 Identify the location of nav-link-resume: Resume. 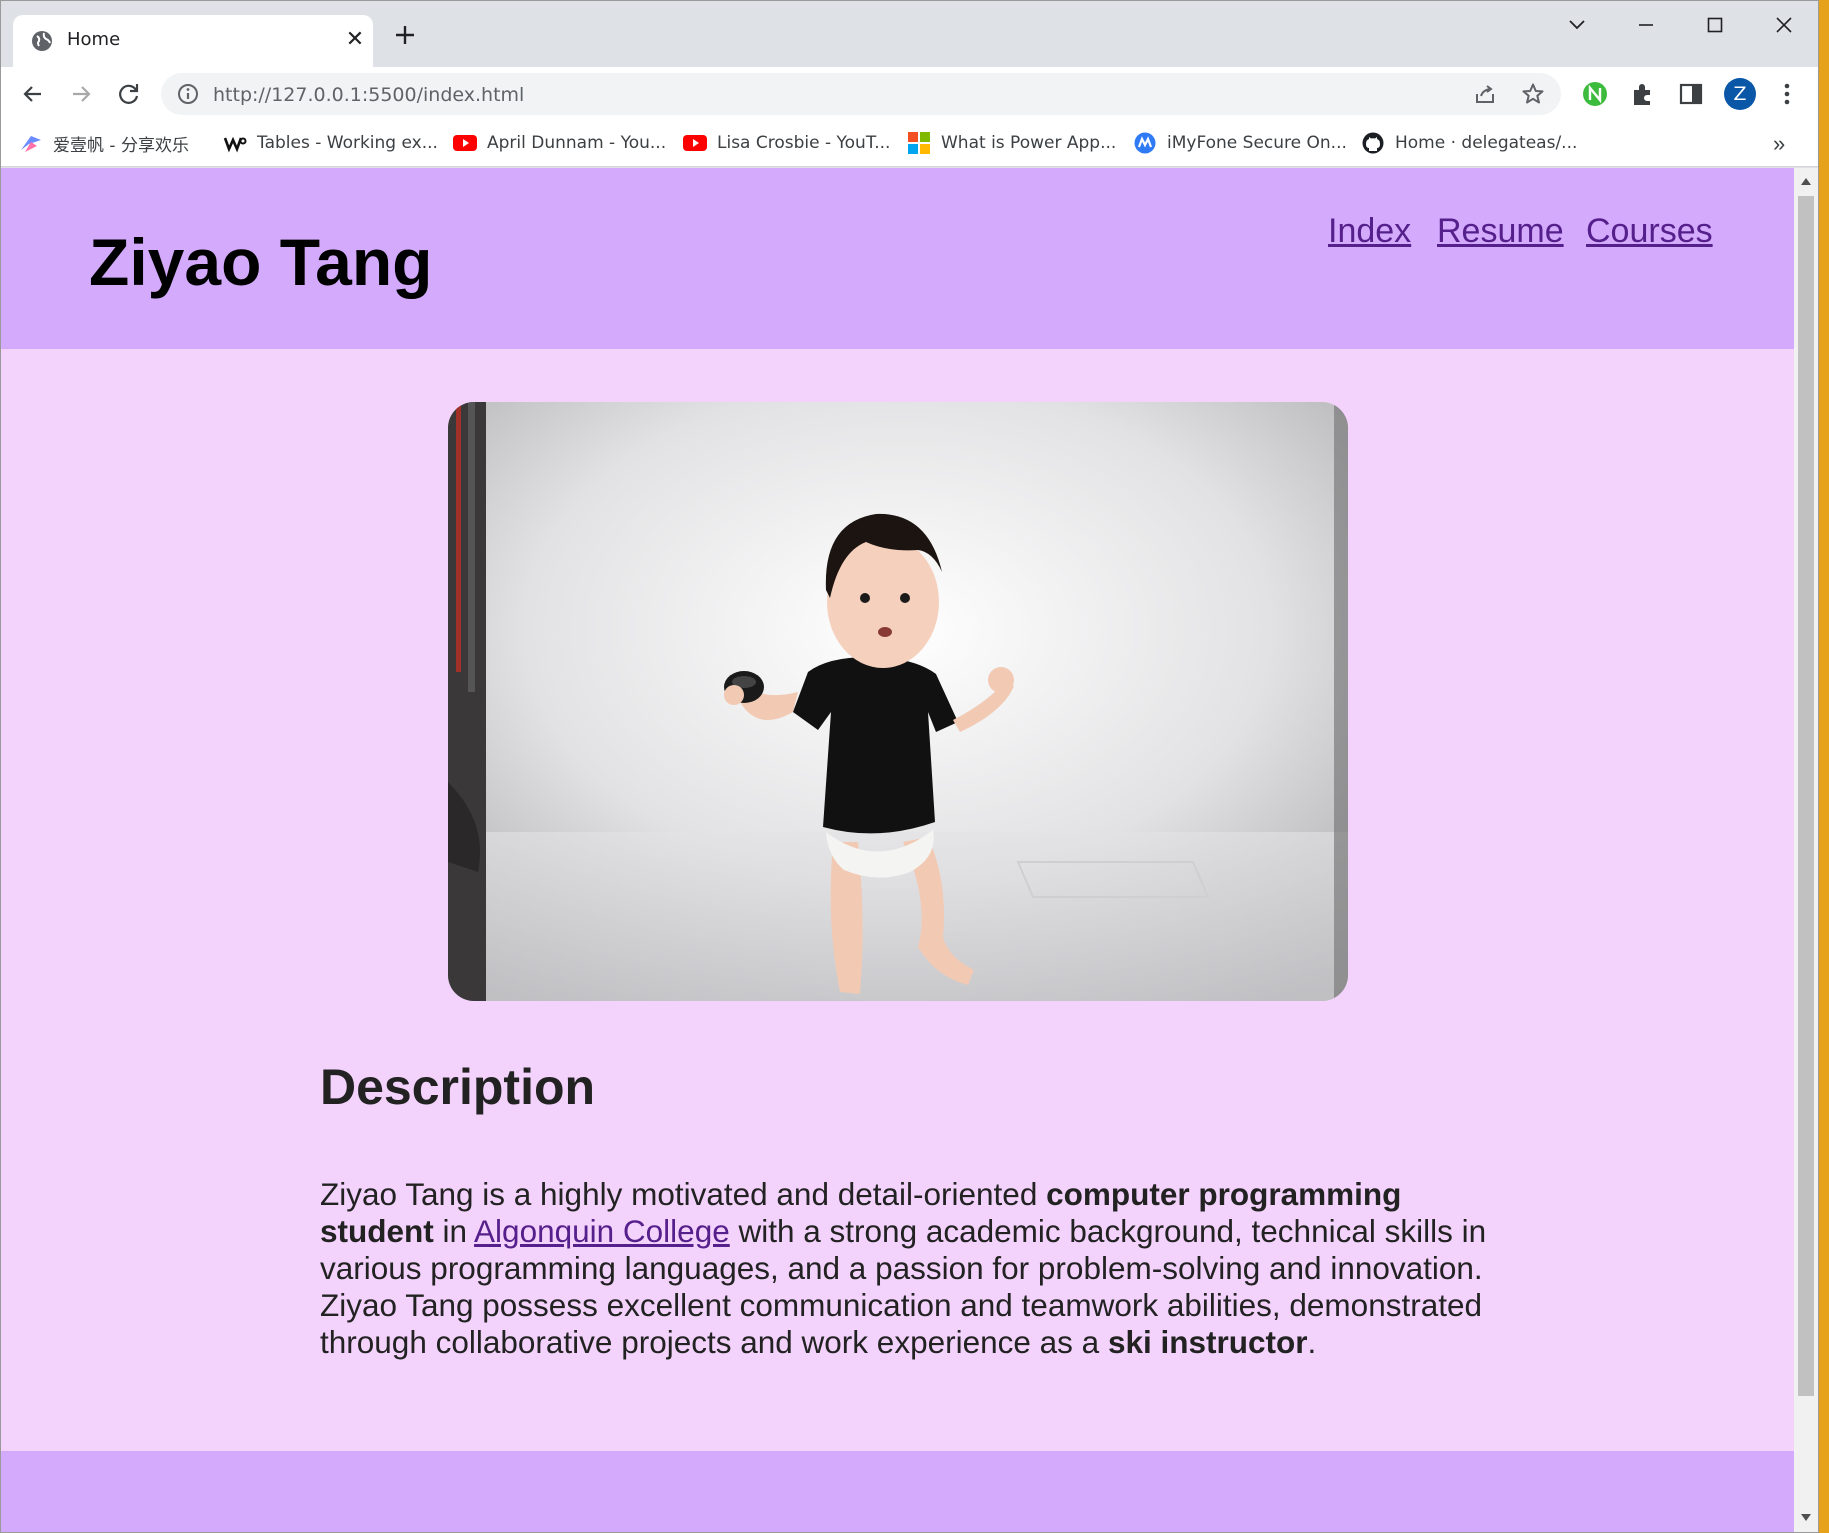
(1500, 231).